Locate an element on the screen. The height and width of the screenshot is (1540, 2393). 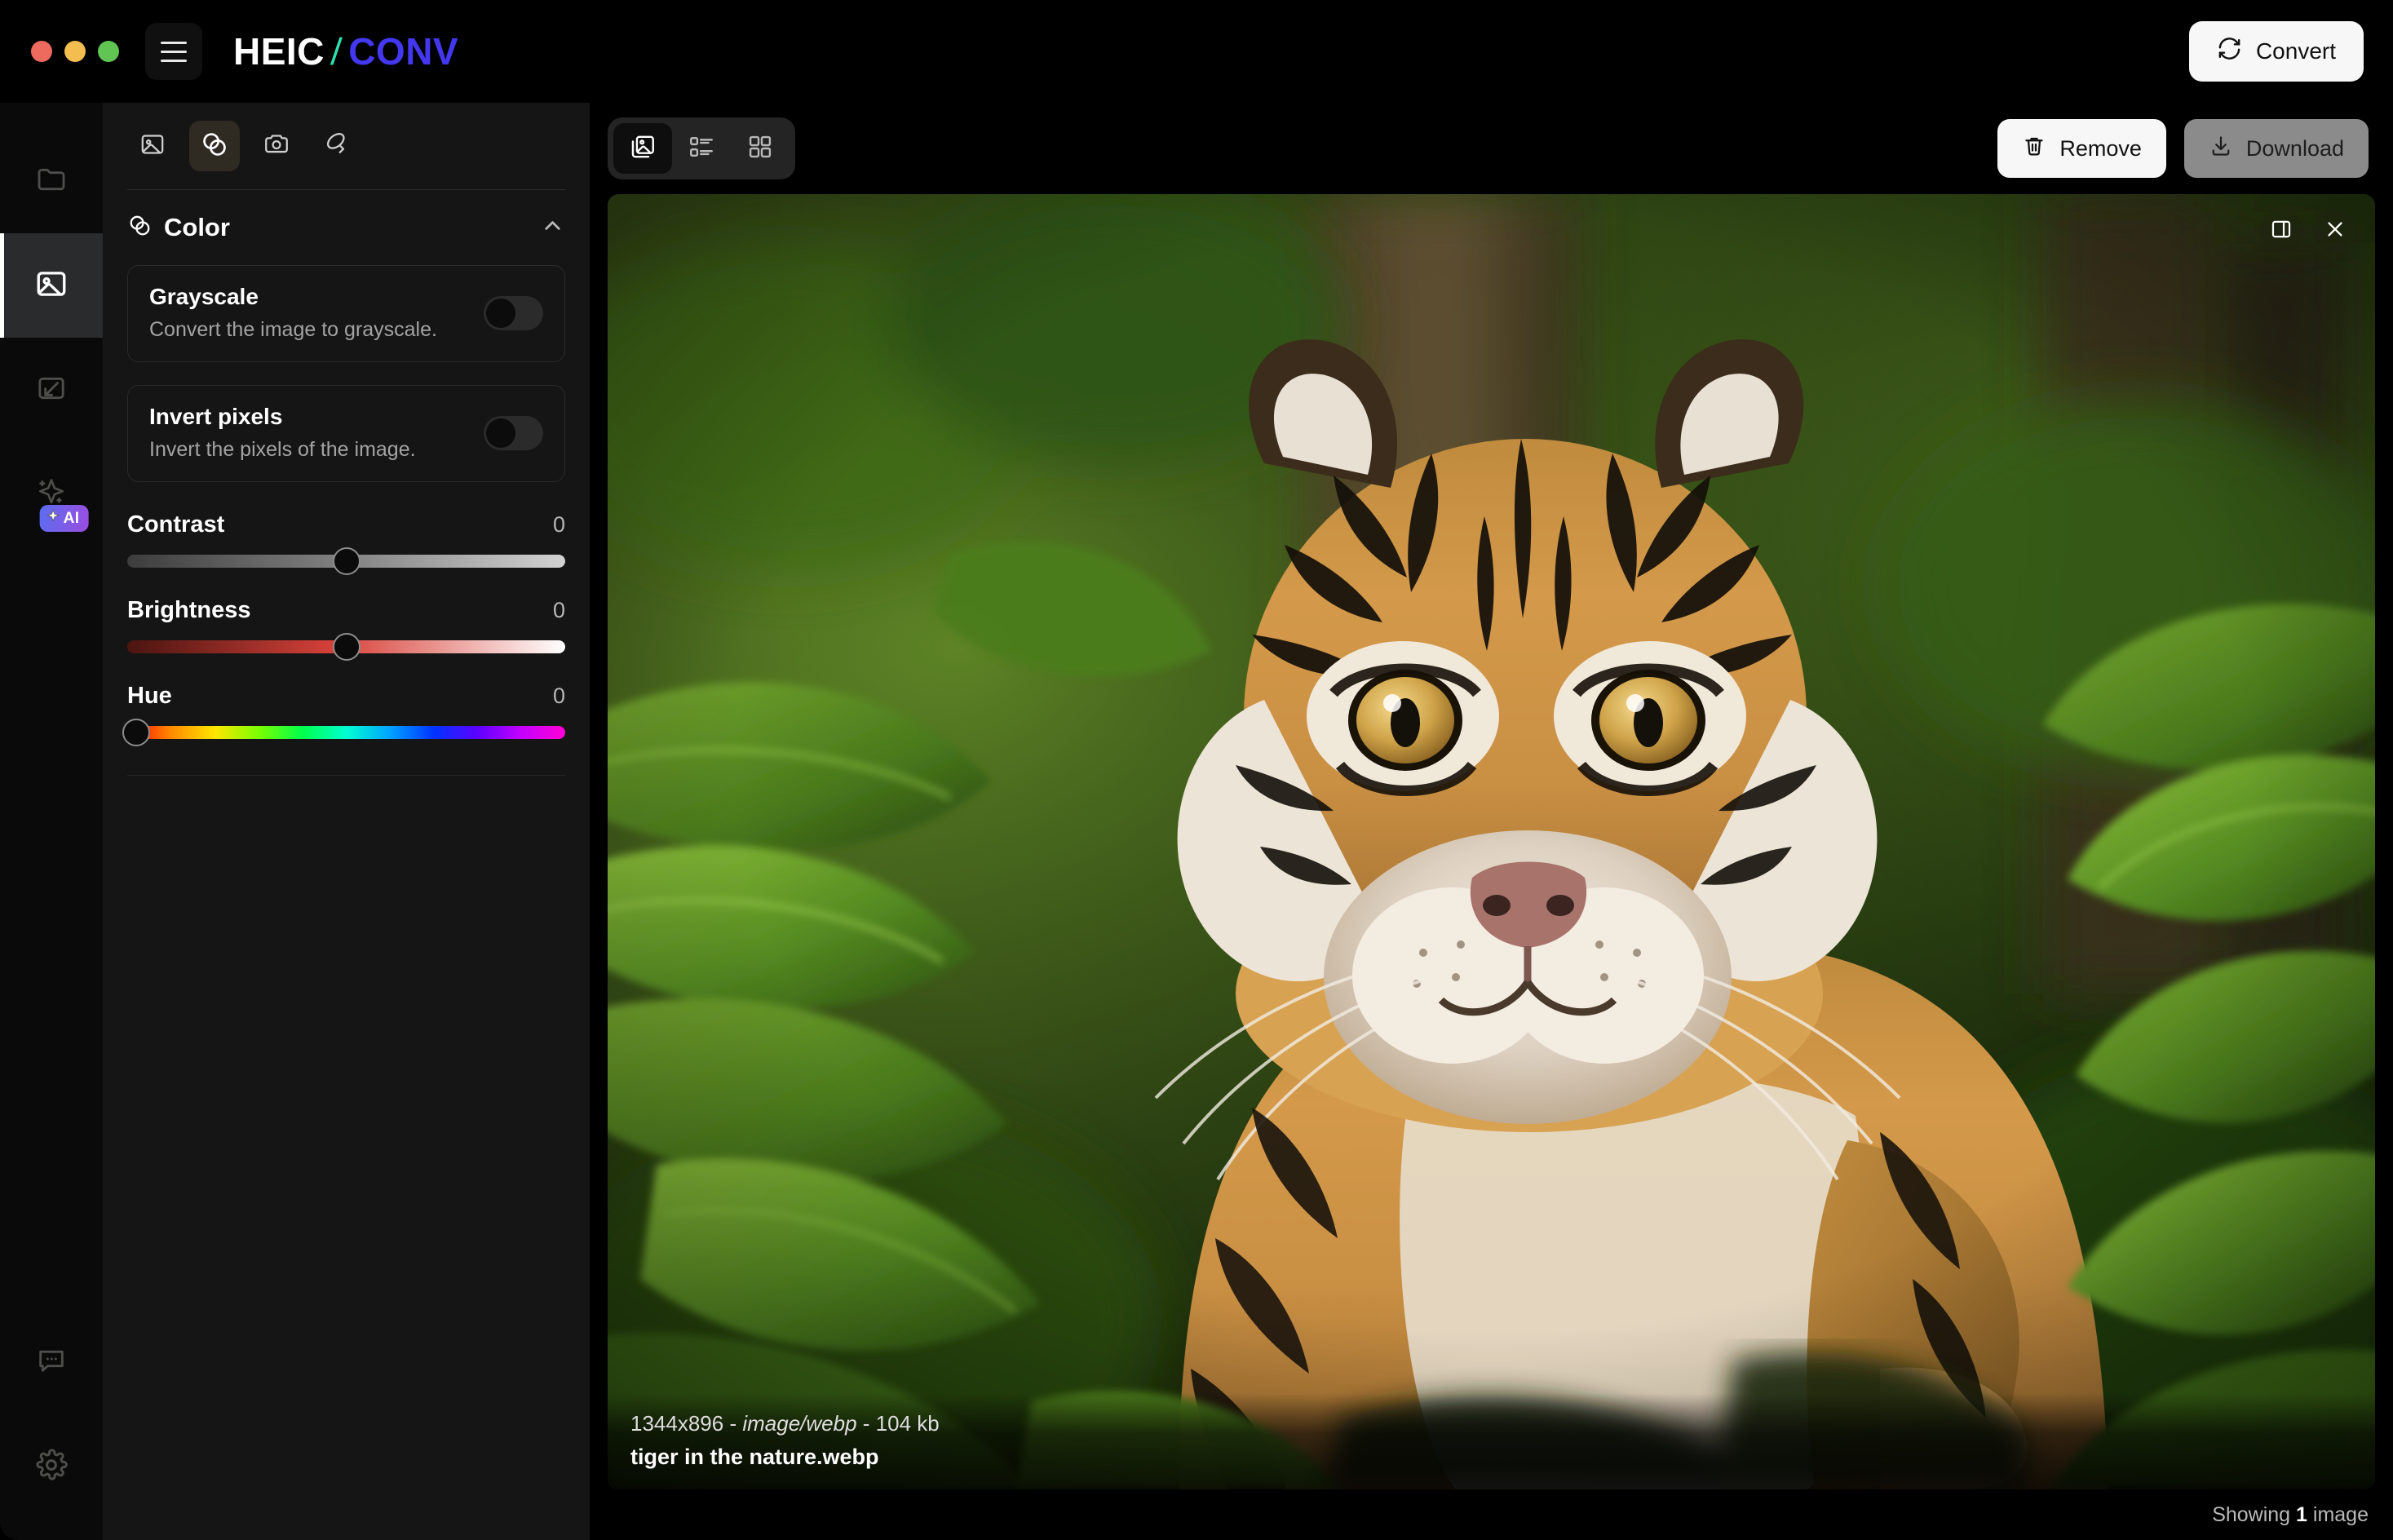
status-count: 1 is located at coordinates (2302, 1514).